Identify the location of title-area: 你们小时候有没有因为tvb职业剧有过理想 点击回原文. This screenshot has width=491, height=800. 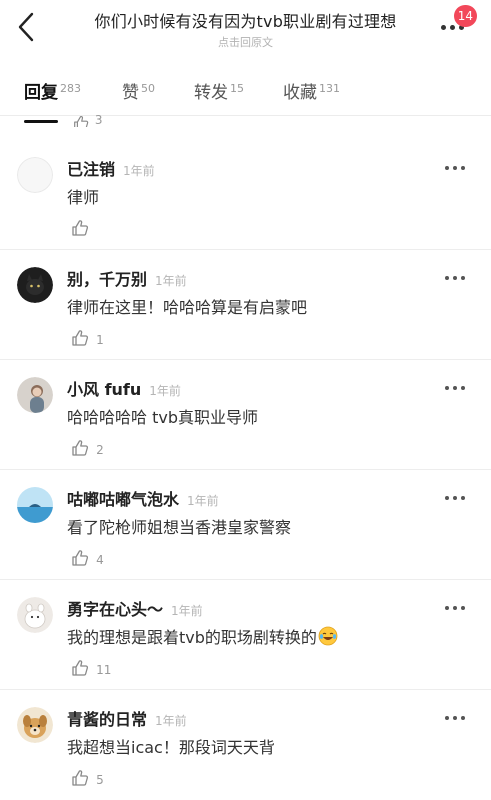
(245, 29).